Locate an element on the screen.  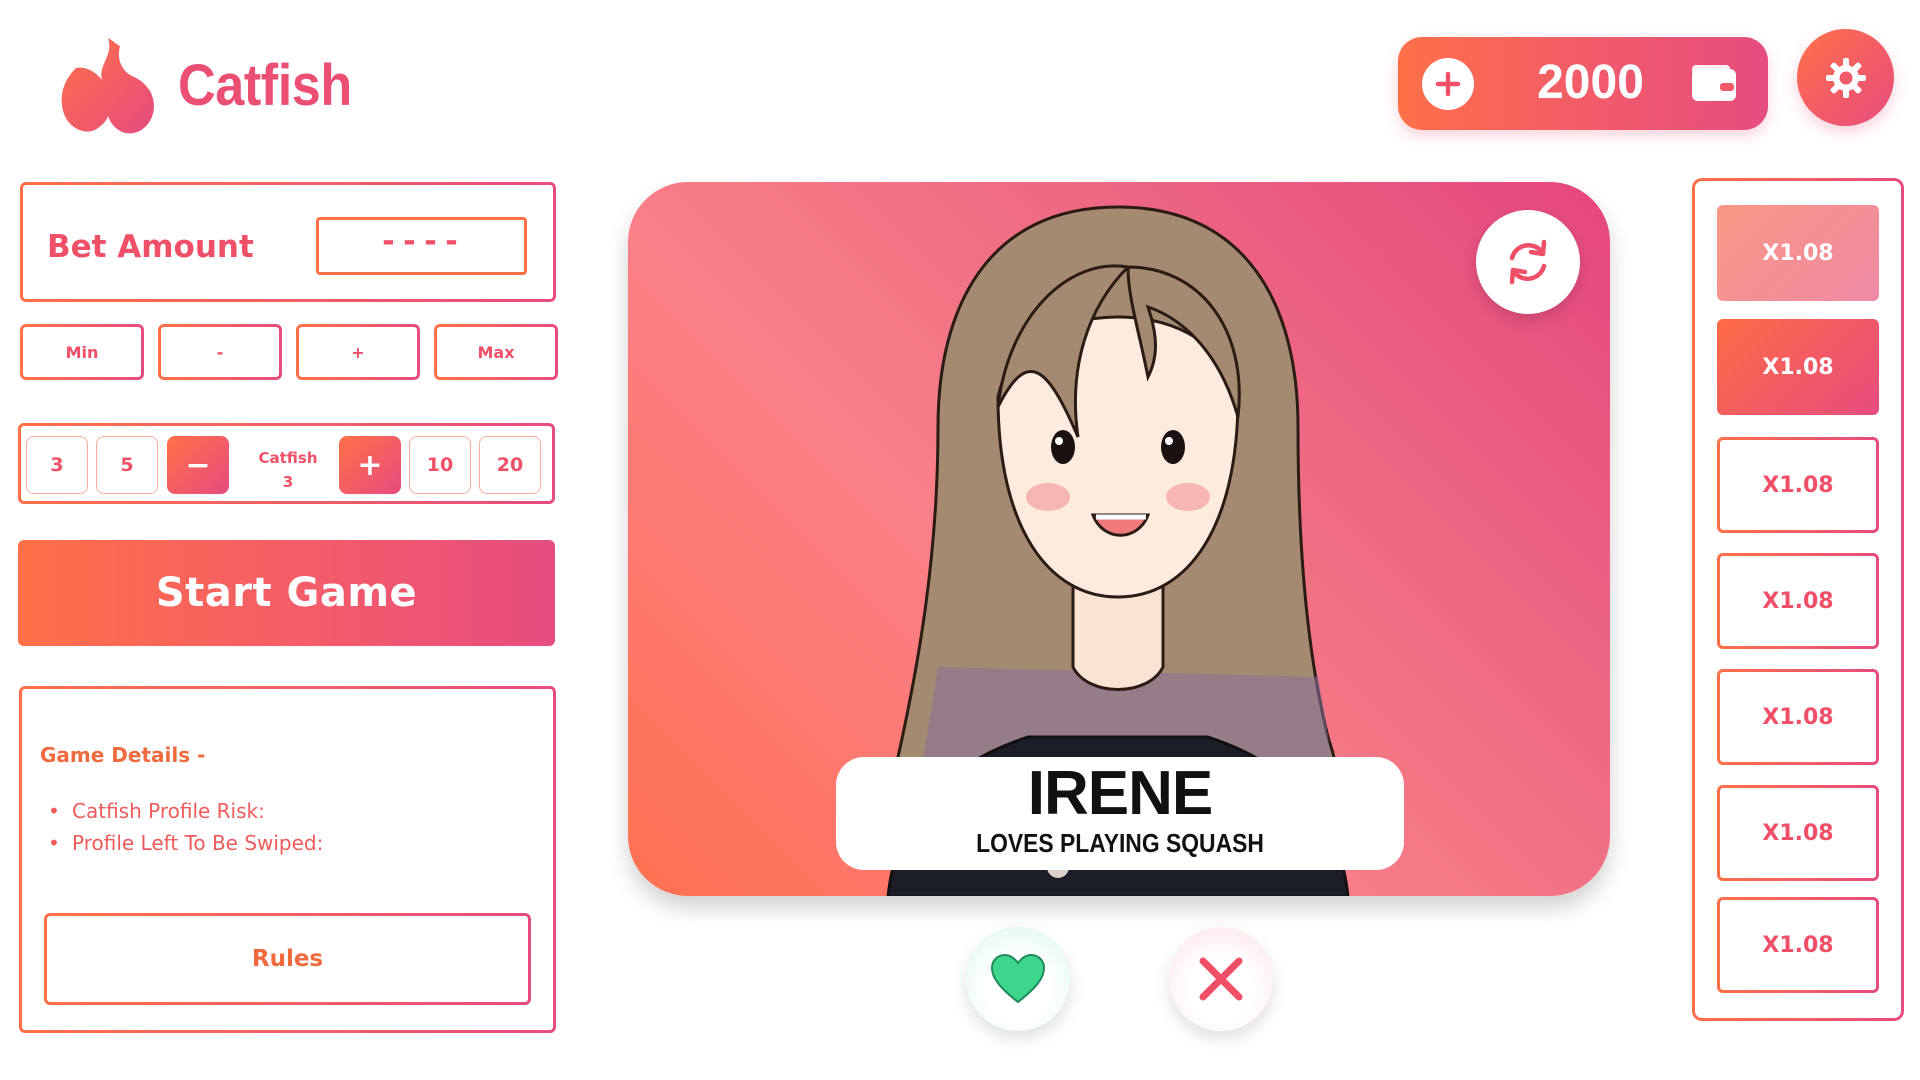
catfish-option-20: 20 is located at coordinates (510, 465).